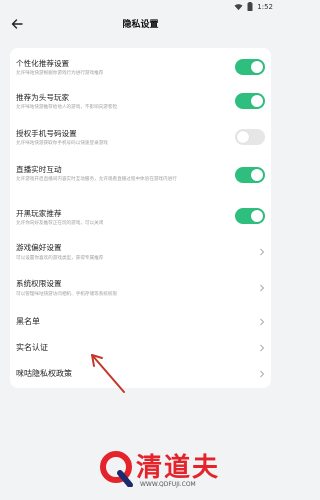 The image size is (320, 500). What do you see at coordinates (46, 133) in the screenshot?
I see `setting-label: 授权手机号码设置` at bounding box center [46, 133].